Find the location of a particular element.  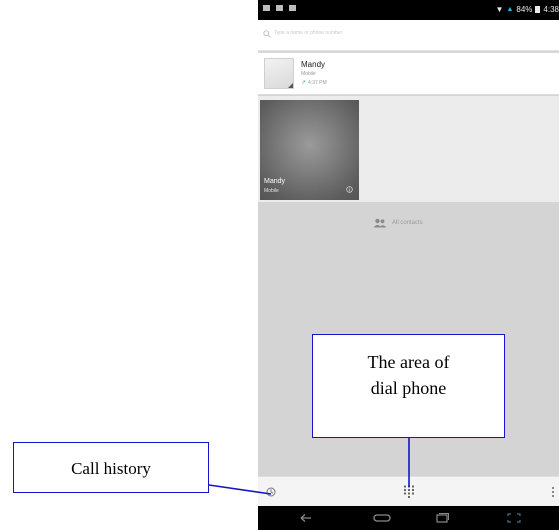

recent-contact-name: Mandy is located at coordinates (313, 64).